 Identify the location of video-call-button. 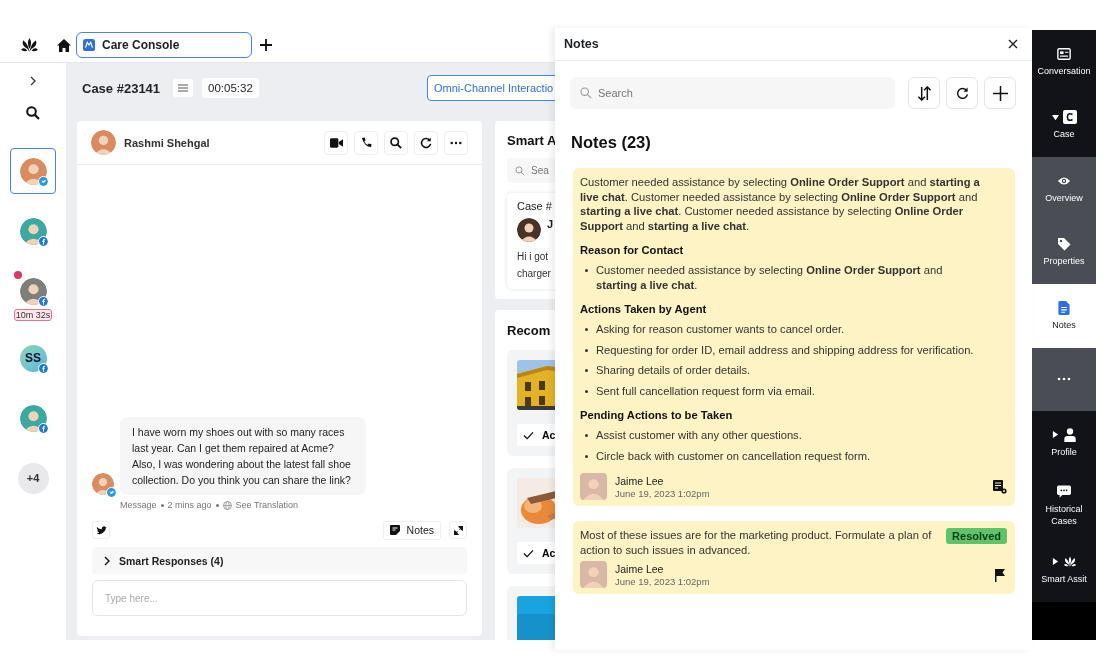
(336, 142).